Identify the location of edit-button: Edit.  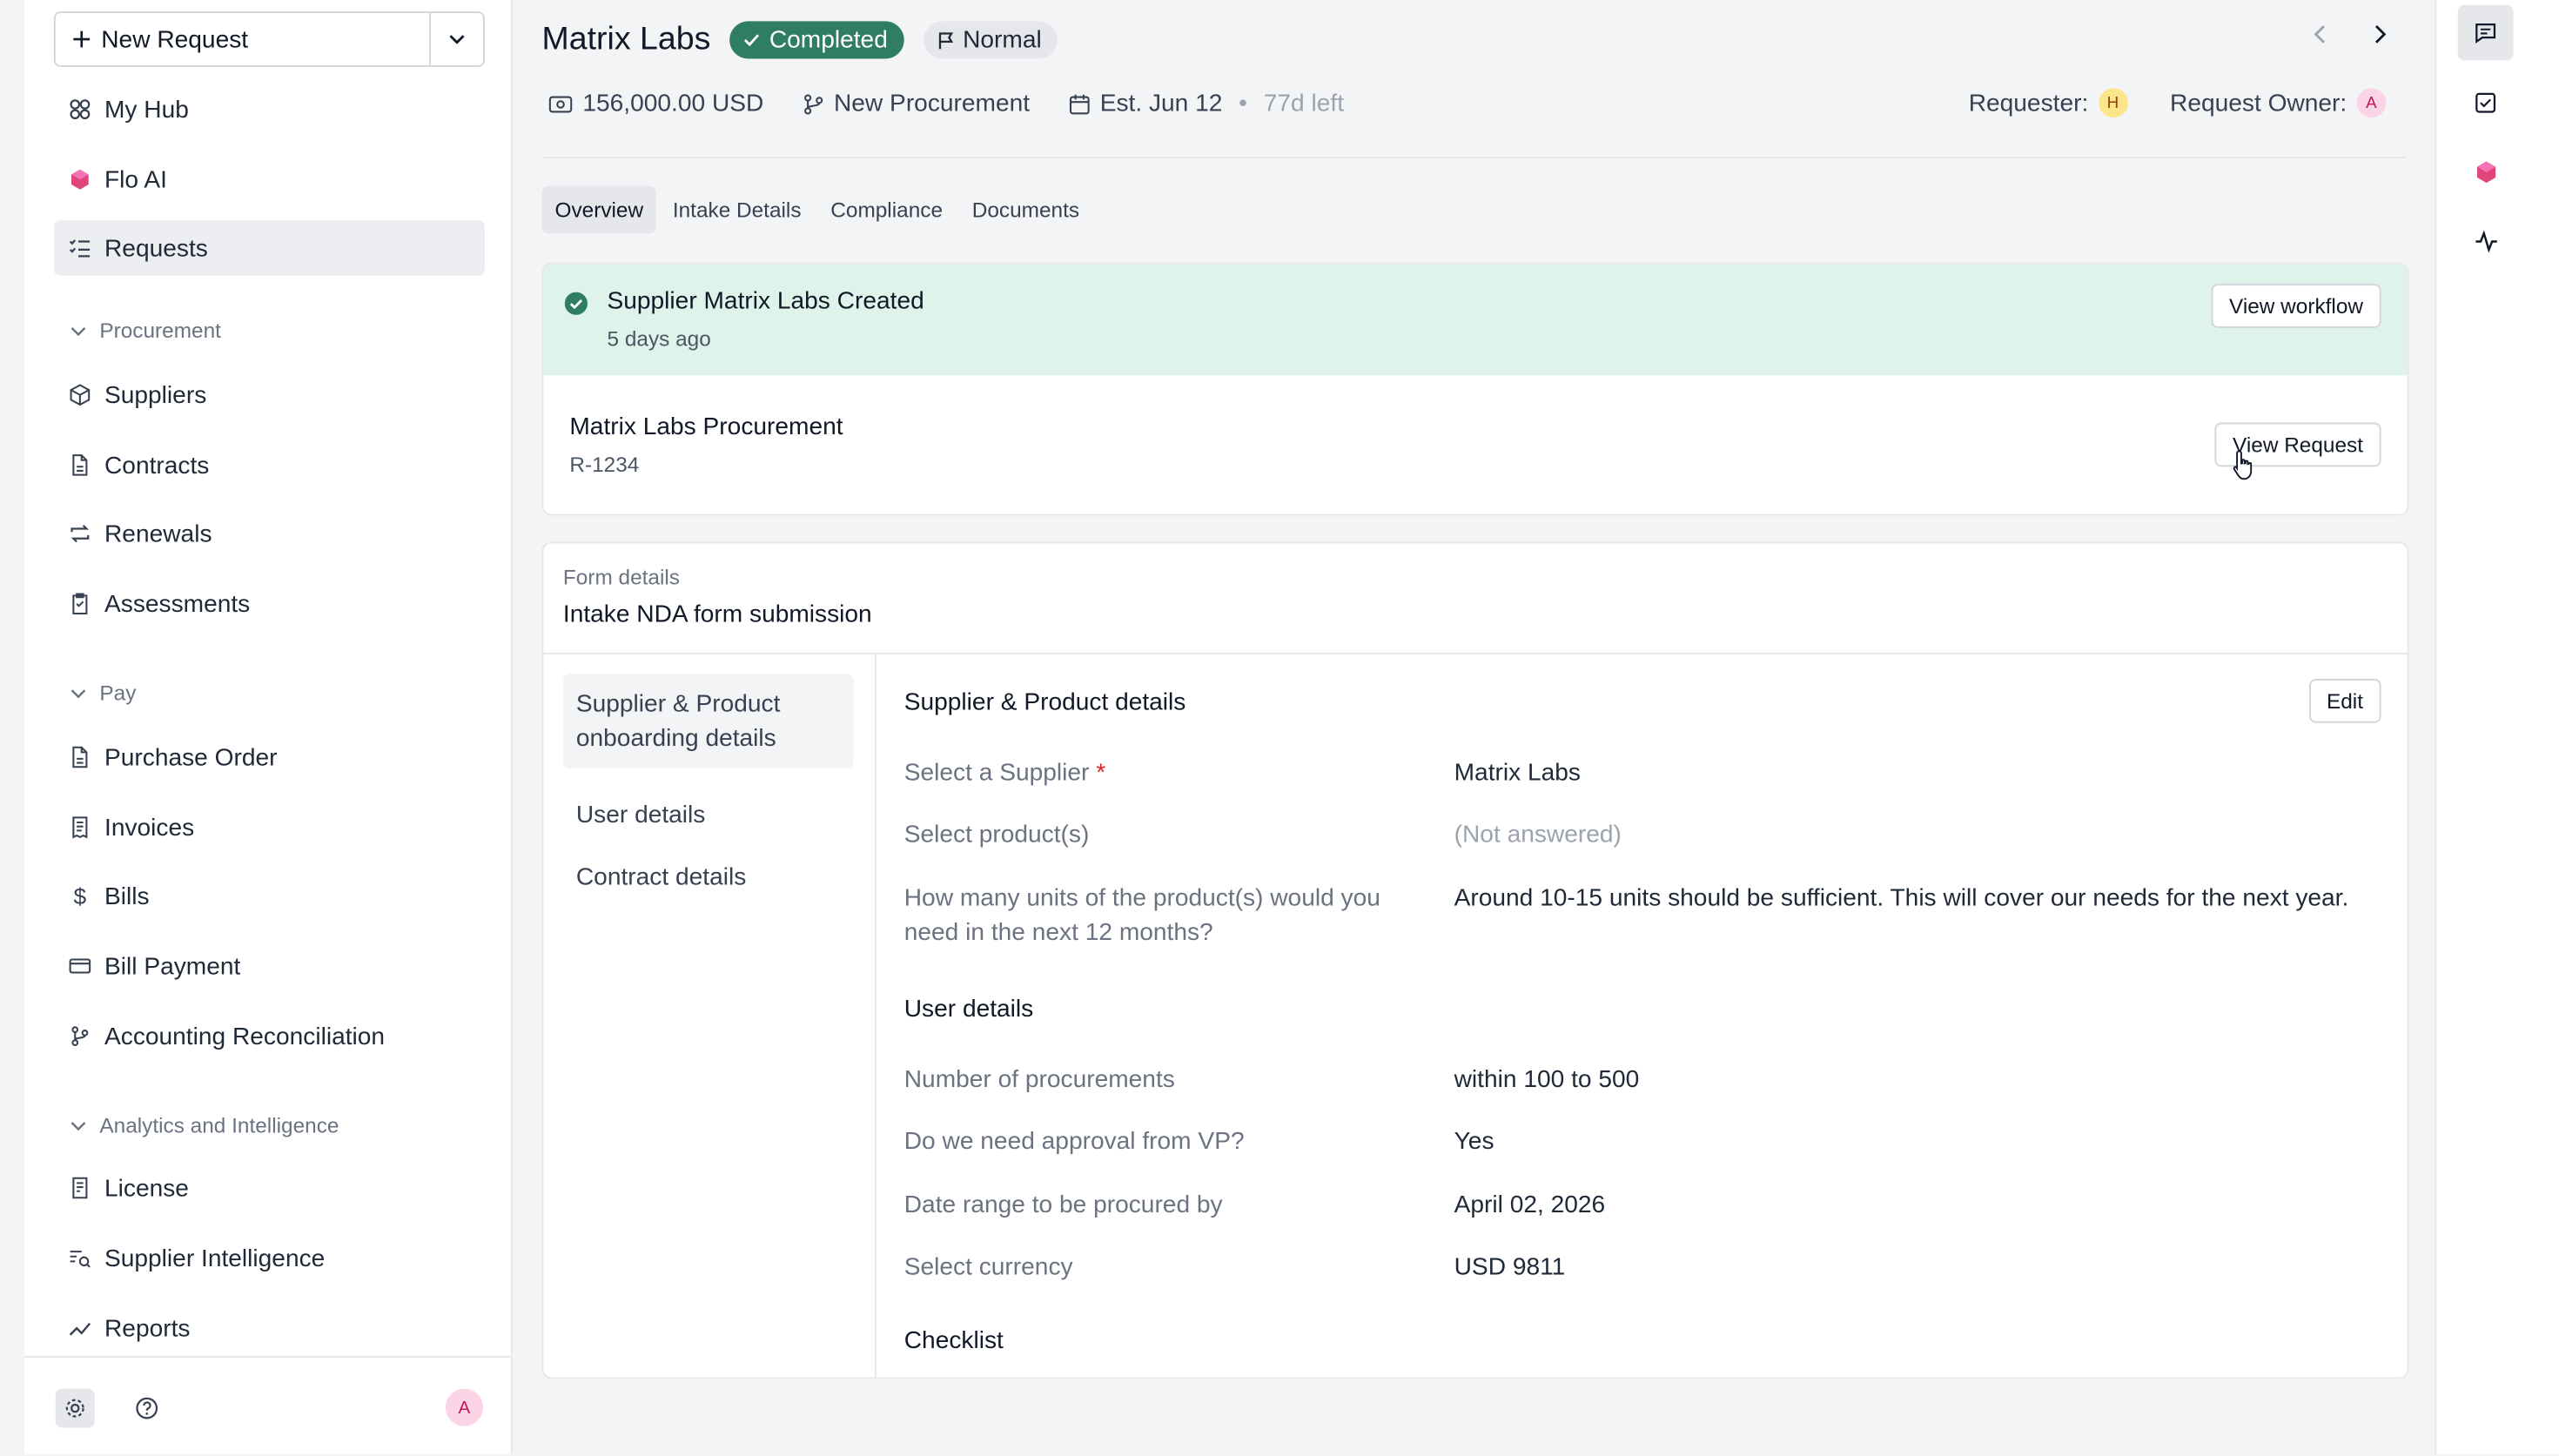
(2344, 701).